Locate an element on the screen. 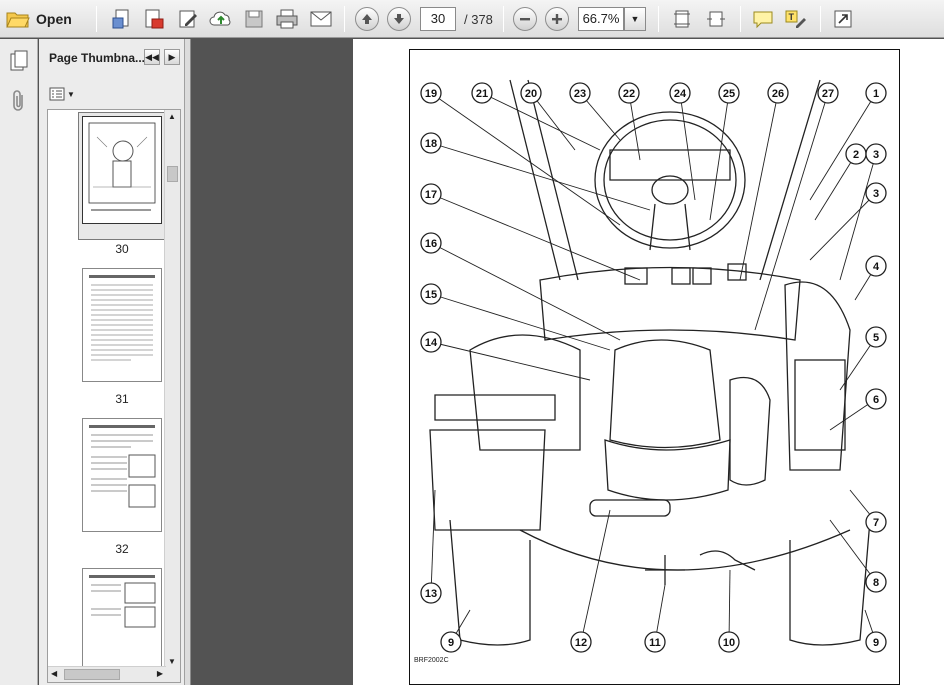 Image resolution: width=944 pixels, height=685 pixels. zoom-in-button is located at coordinates (557, 19).